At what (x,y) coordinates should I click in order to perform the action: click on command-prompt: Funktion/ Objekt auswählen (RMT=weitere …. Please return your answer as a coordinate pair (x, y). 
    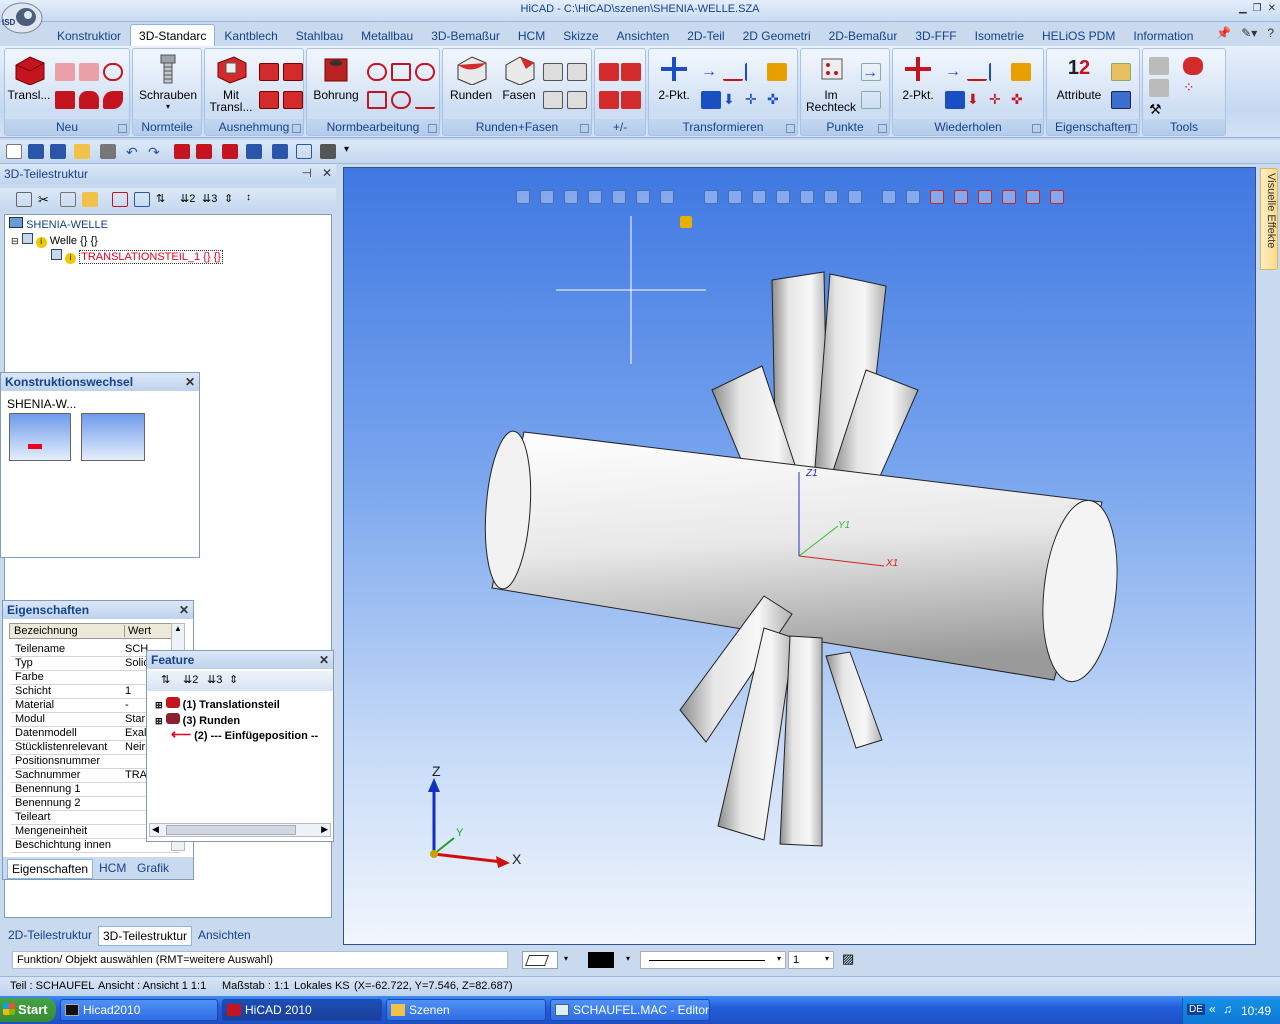
    Looking at the image, I should click on (260, 960).